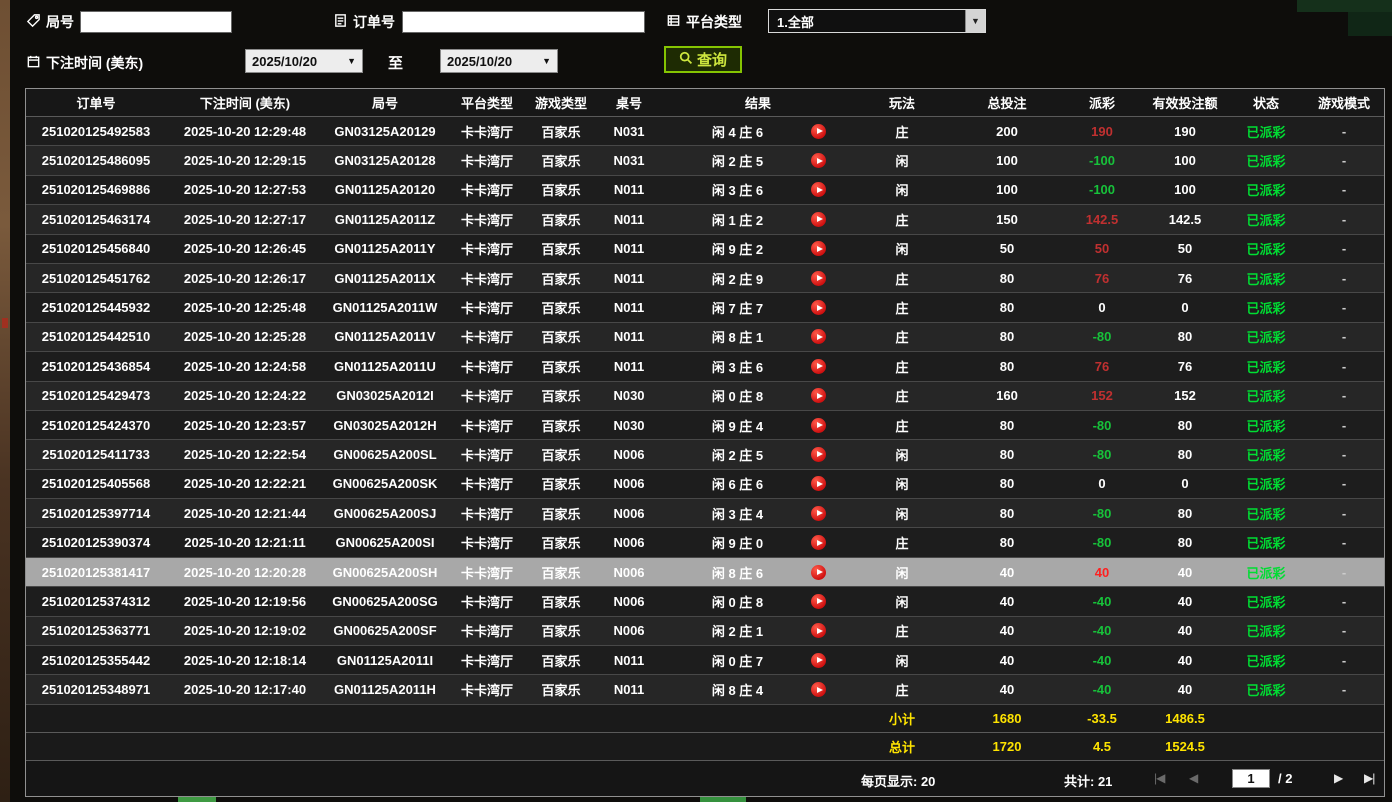  Describe the element at coordinates (384, 103) in the screenshot. I see `column-header-round: 局号` at that location.